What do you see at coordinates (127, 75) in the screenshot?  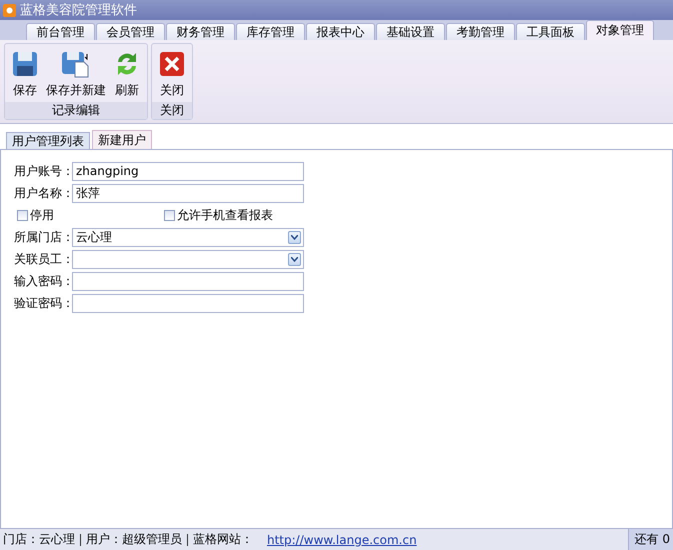 I see `toolbar-button: 刷新` at bounding box center [127, 75].